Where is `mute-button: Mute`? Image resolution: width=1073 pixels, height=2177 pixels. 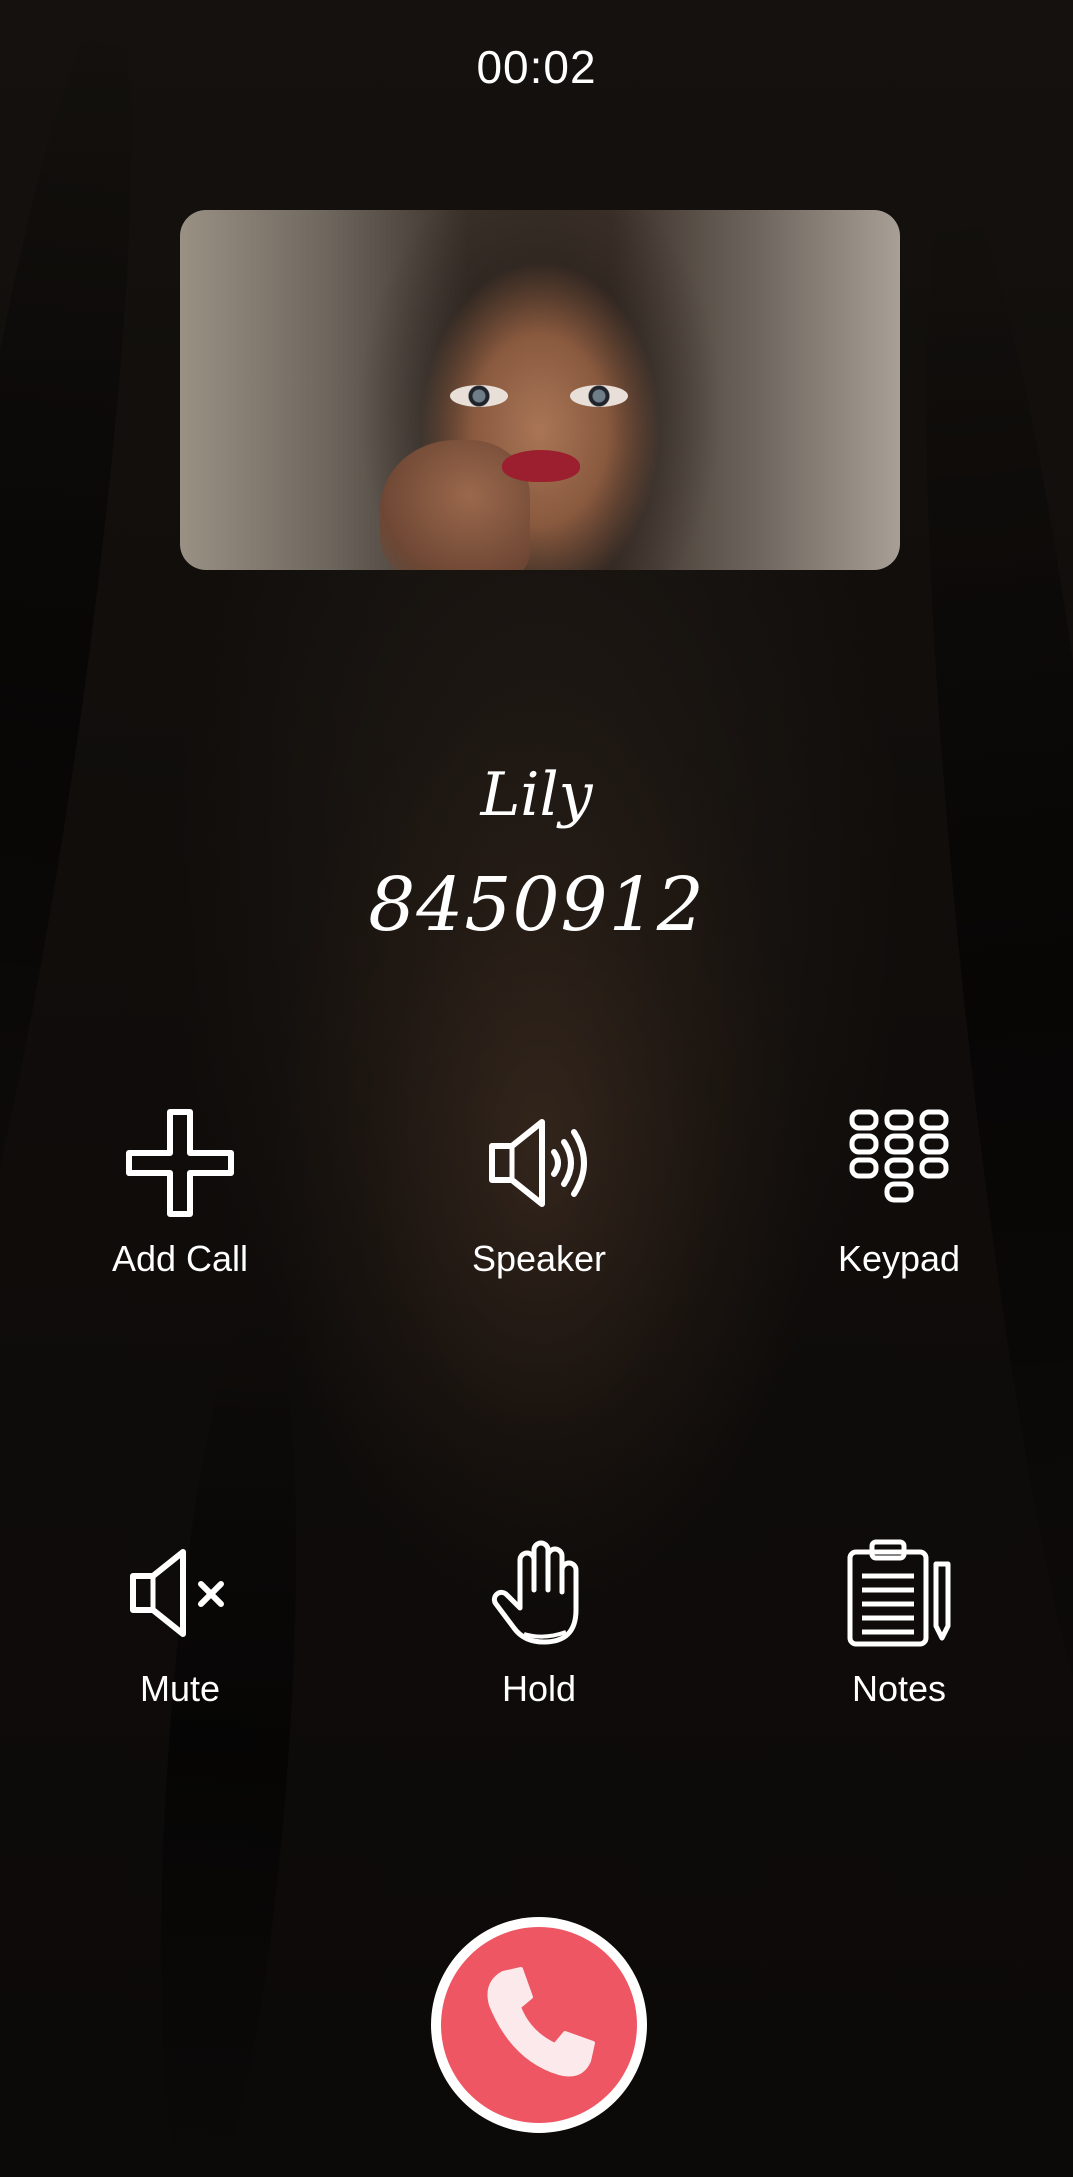
mute-button: Mute is located at coordinates (180, 1624).